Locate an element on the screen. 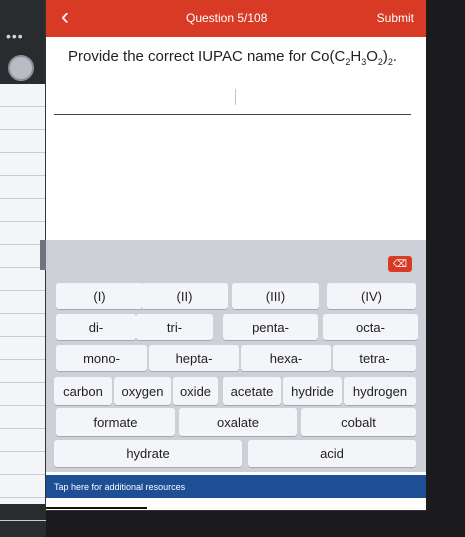 The height and width of the screenshot is (537, 465). header: ‹ Question 5/108 Submit is located at coordinates (236, 18).